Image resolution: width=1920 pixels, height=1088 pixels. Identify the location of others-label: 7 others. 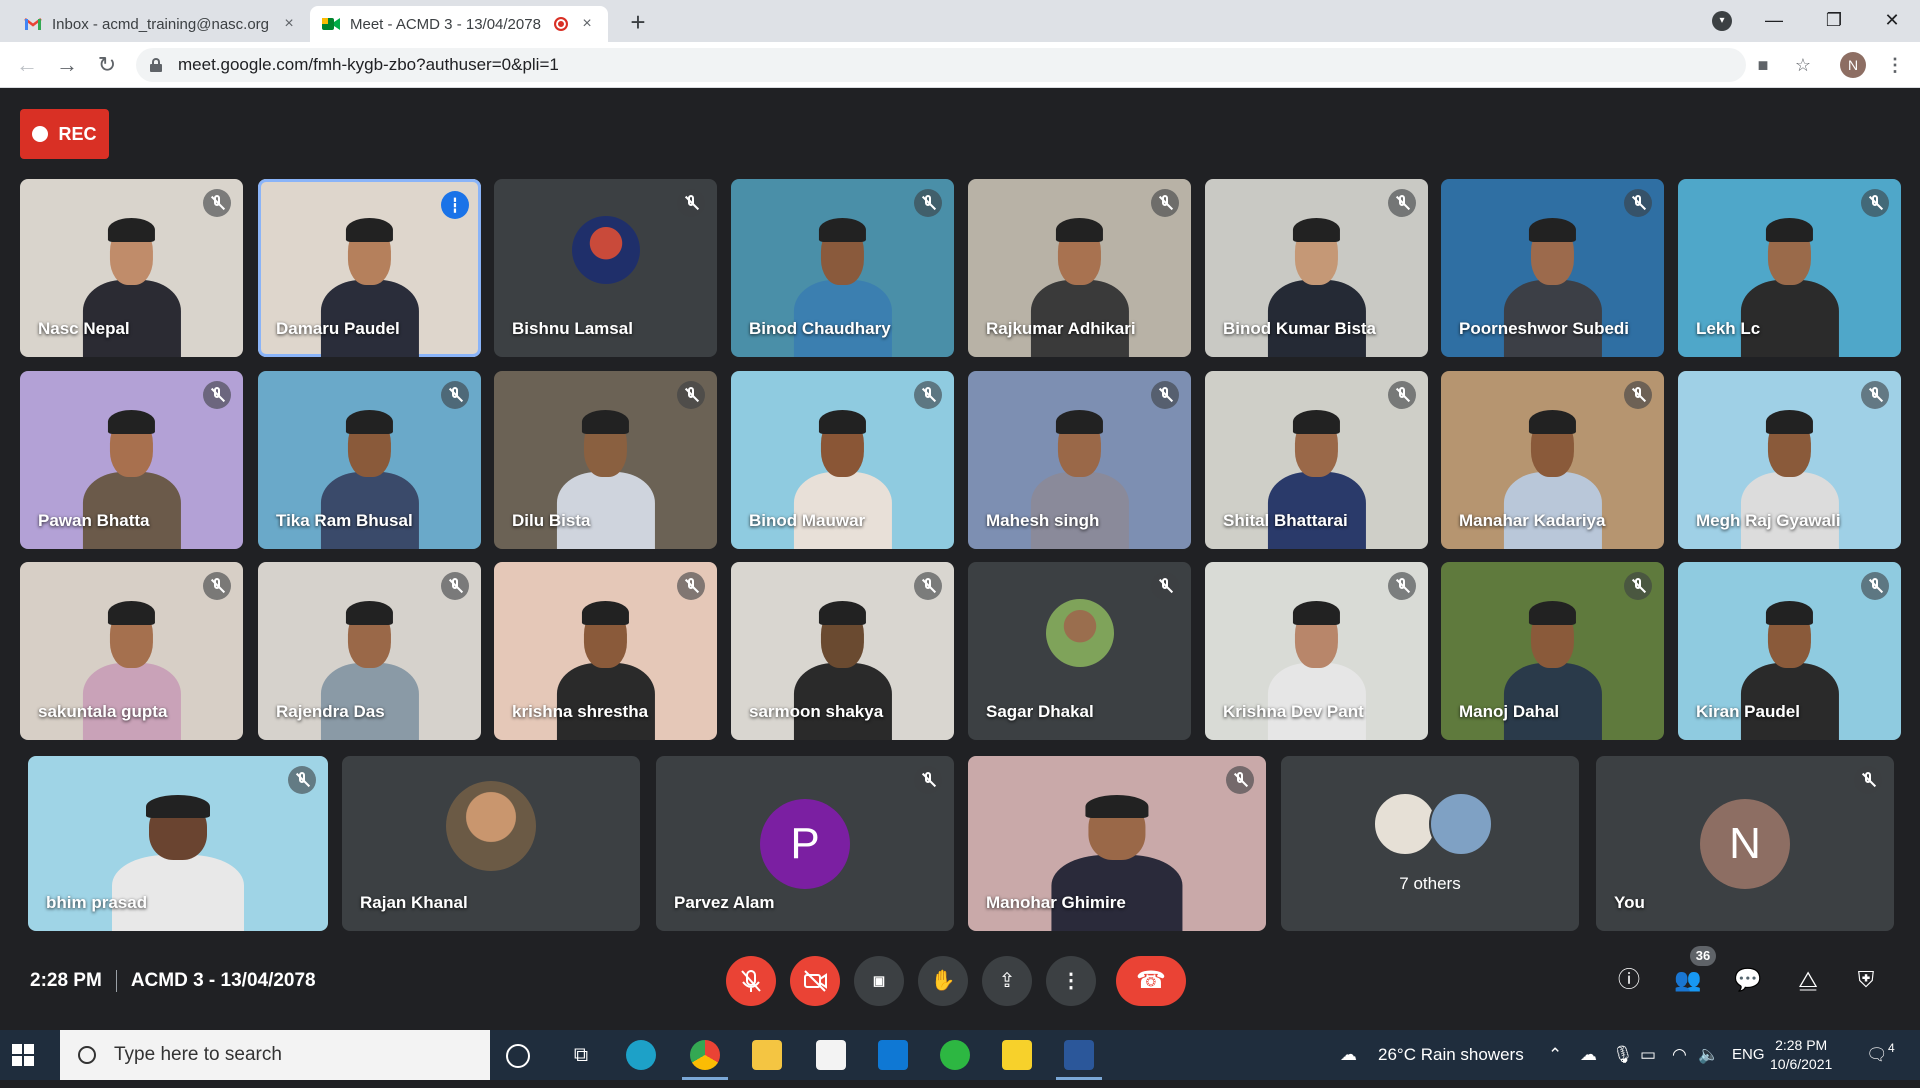
(1430, 883).